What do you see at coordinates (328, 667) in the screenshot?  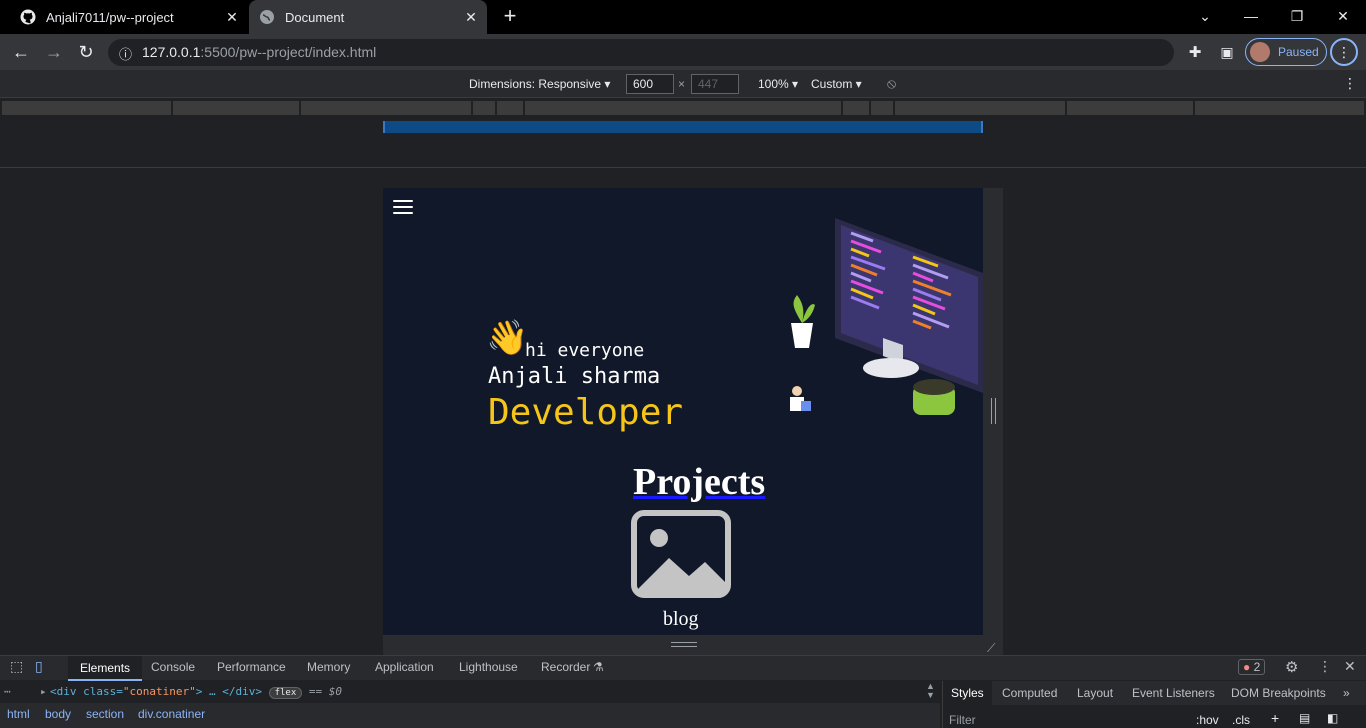 I see `tab-memory: Memory` at bounding box center [328, 667].